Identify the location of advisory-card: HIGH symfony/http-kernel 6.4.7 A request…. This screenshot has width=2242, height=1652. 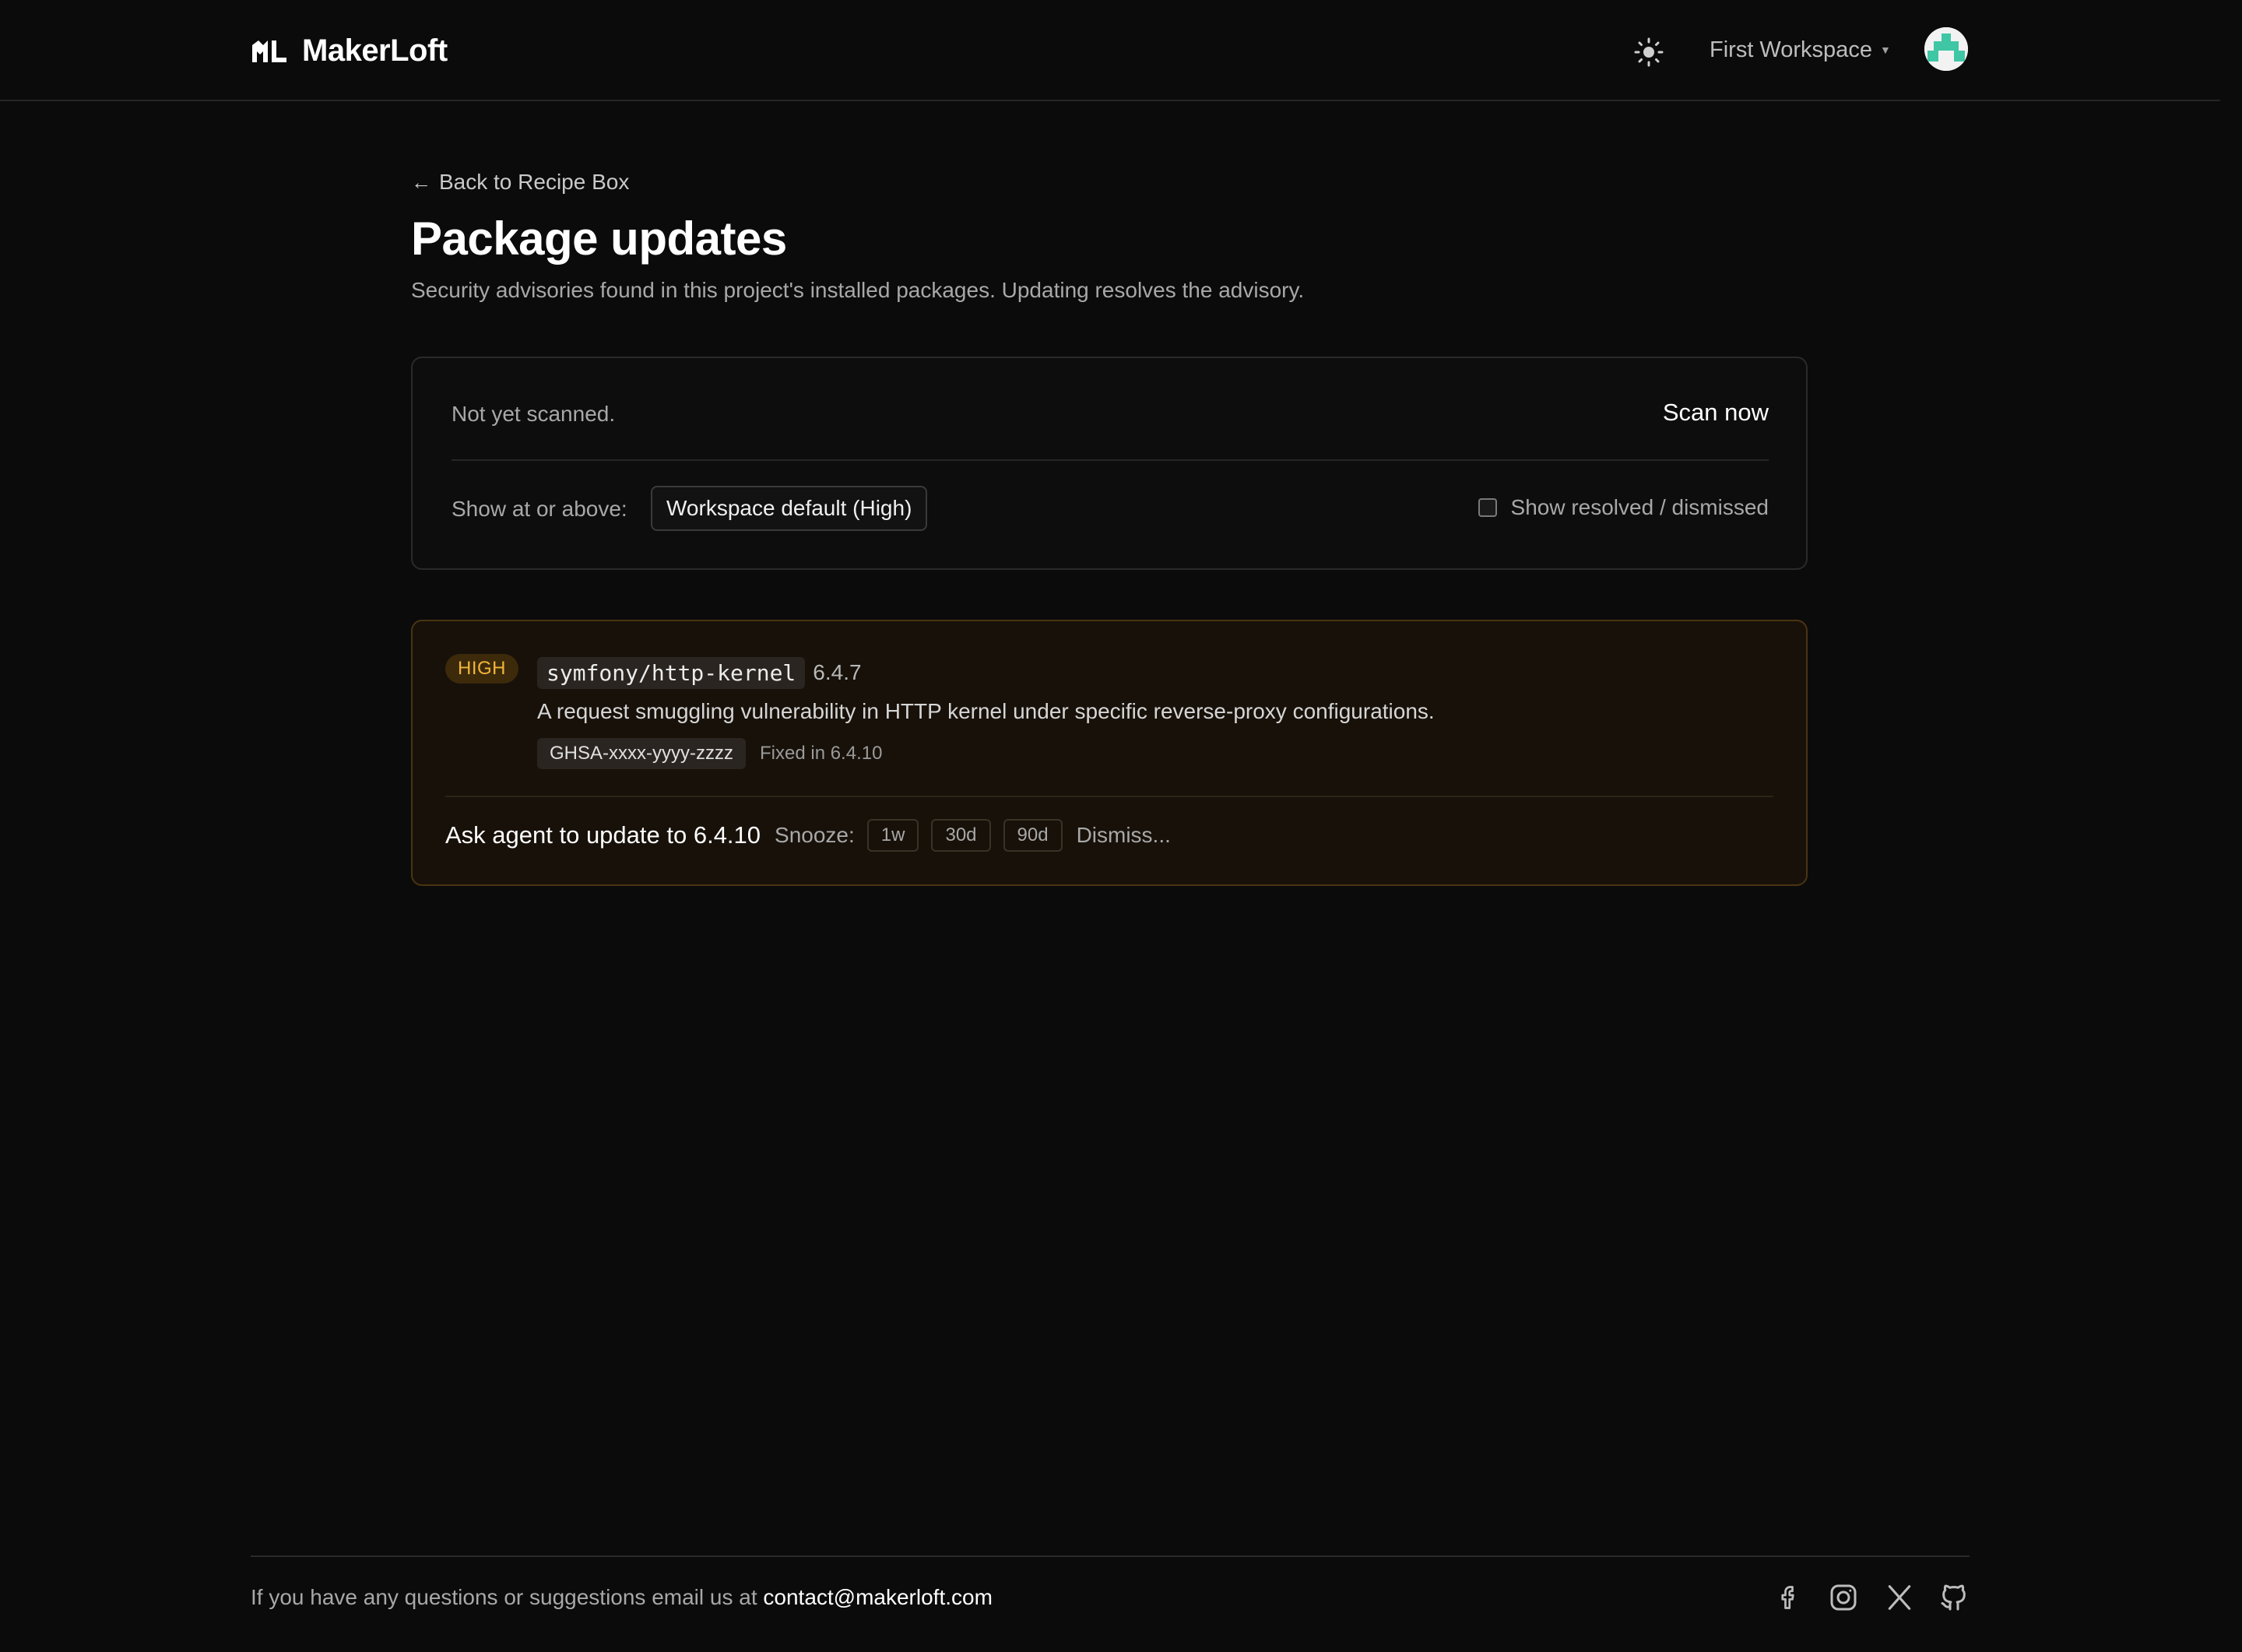
(1109, 753).